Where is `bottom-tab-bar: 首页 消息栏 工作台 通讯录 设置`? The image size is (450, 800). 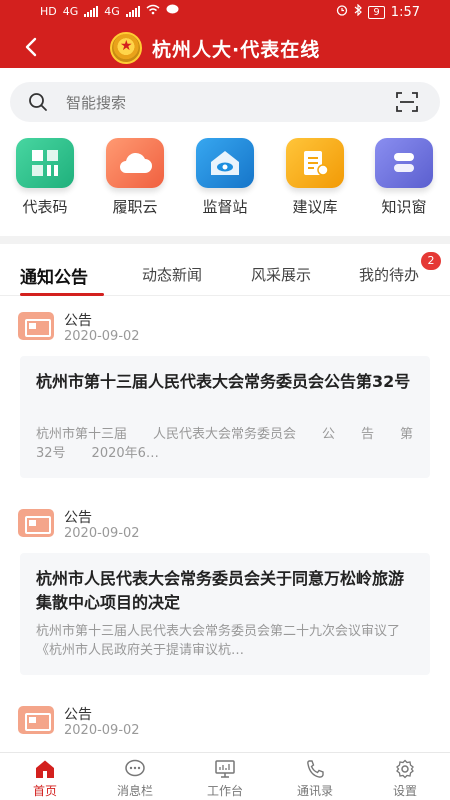
bottom-tab-bar: 首页 消息栏 工作台 通讯录 设置 is located at coordinates (225, 776).